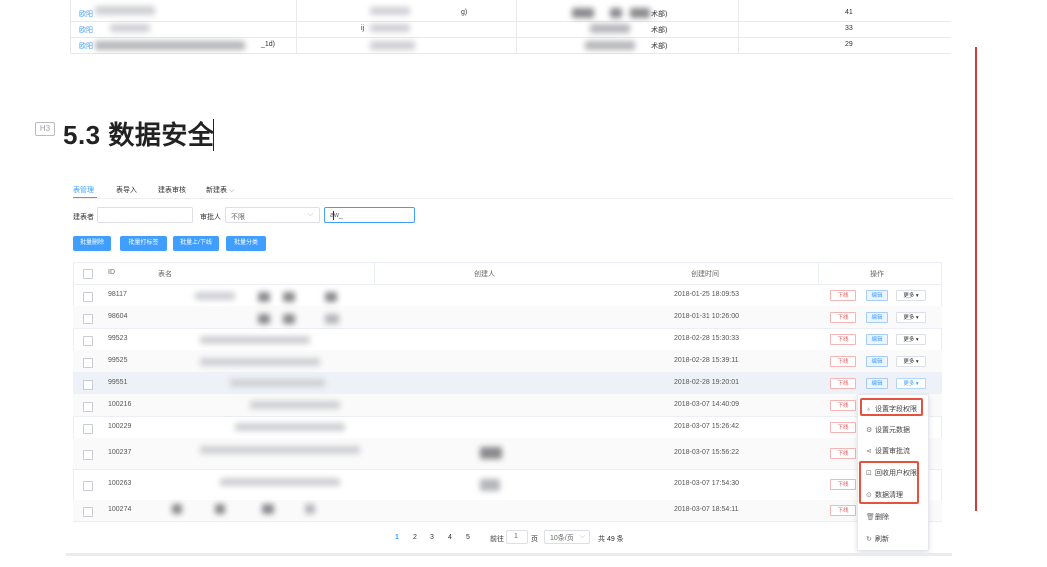  I want to click on batch-classify-button: 批量分类, so click(246, 243).